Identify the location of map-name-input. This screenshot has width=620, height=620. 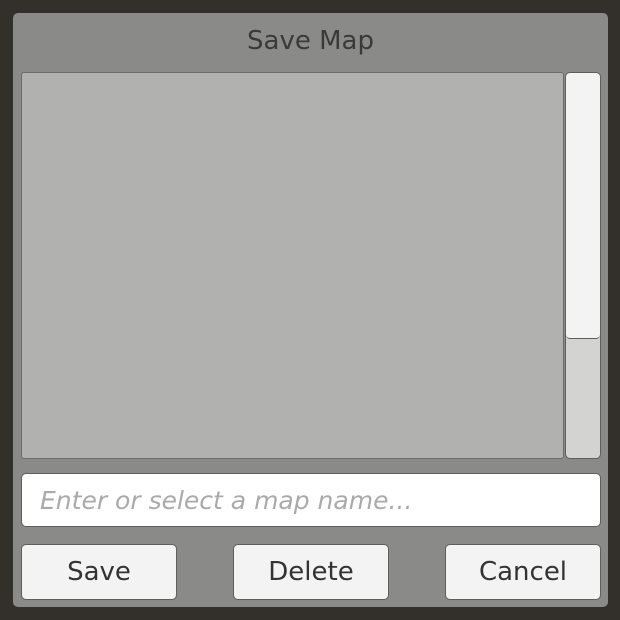
(311, 500).